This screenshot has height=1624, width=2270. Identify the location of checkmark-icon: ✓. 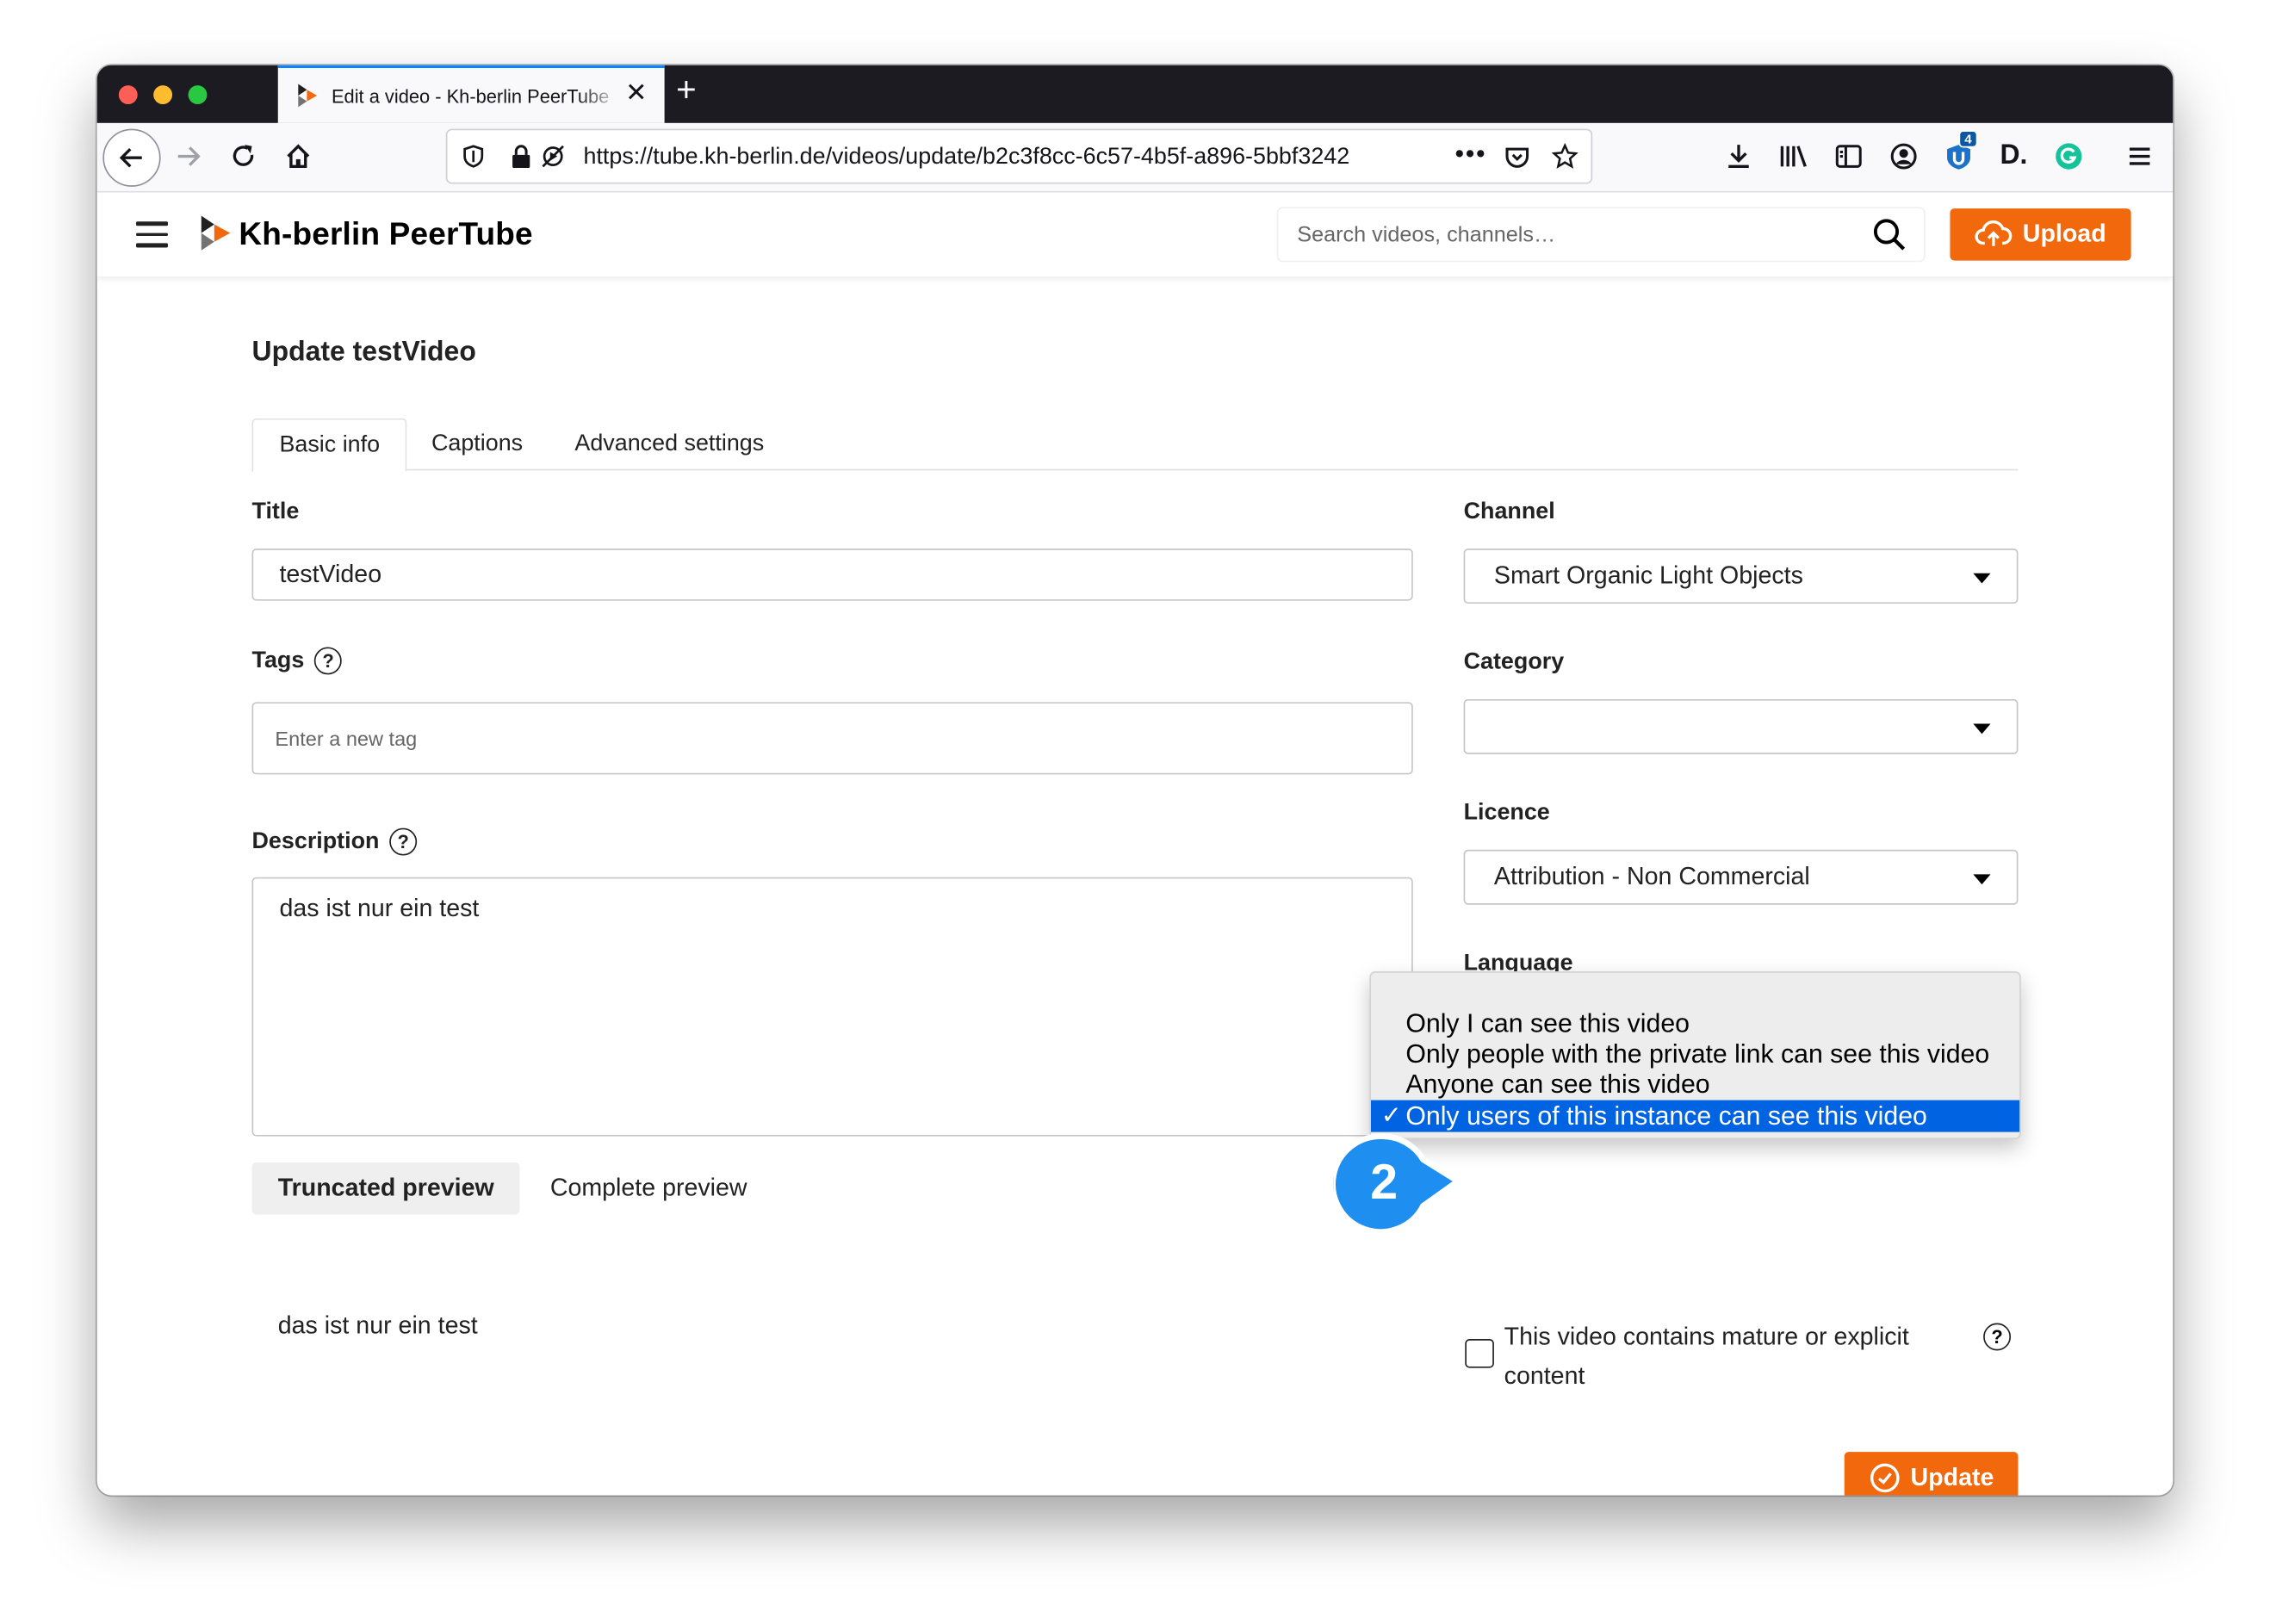
(1391, 1116).